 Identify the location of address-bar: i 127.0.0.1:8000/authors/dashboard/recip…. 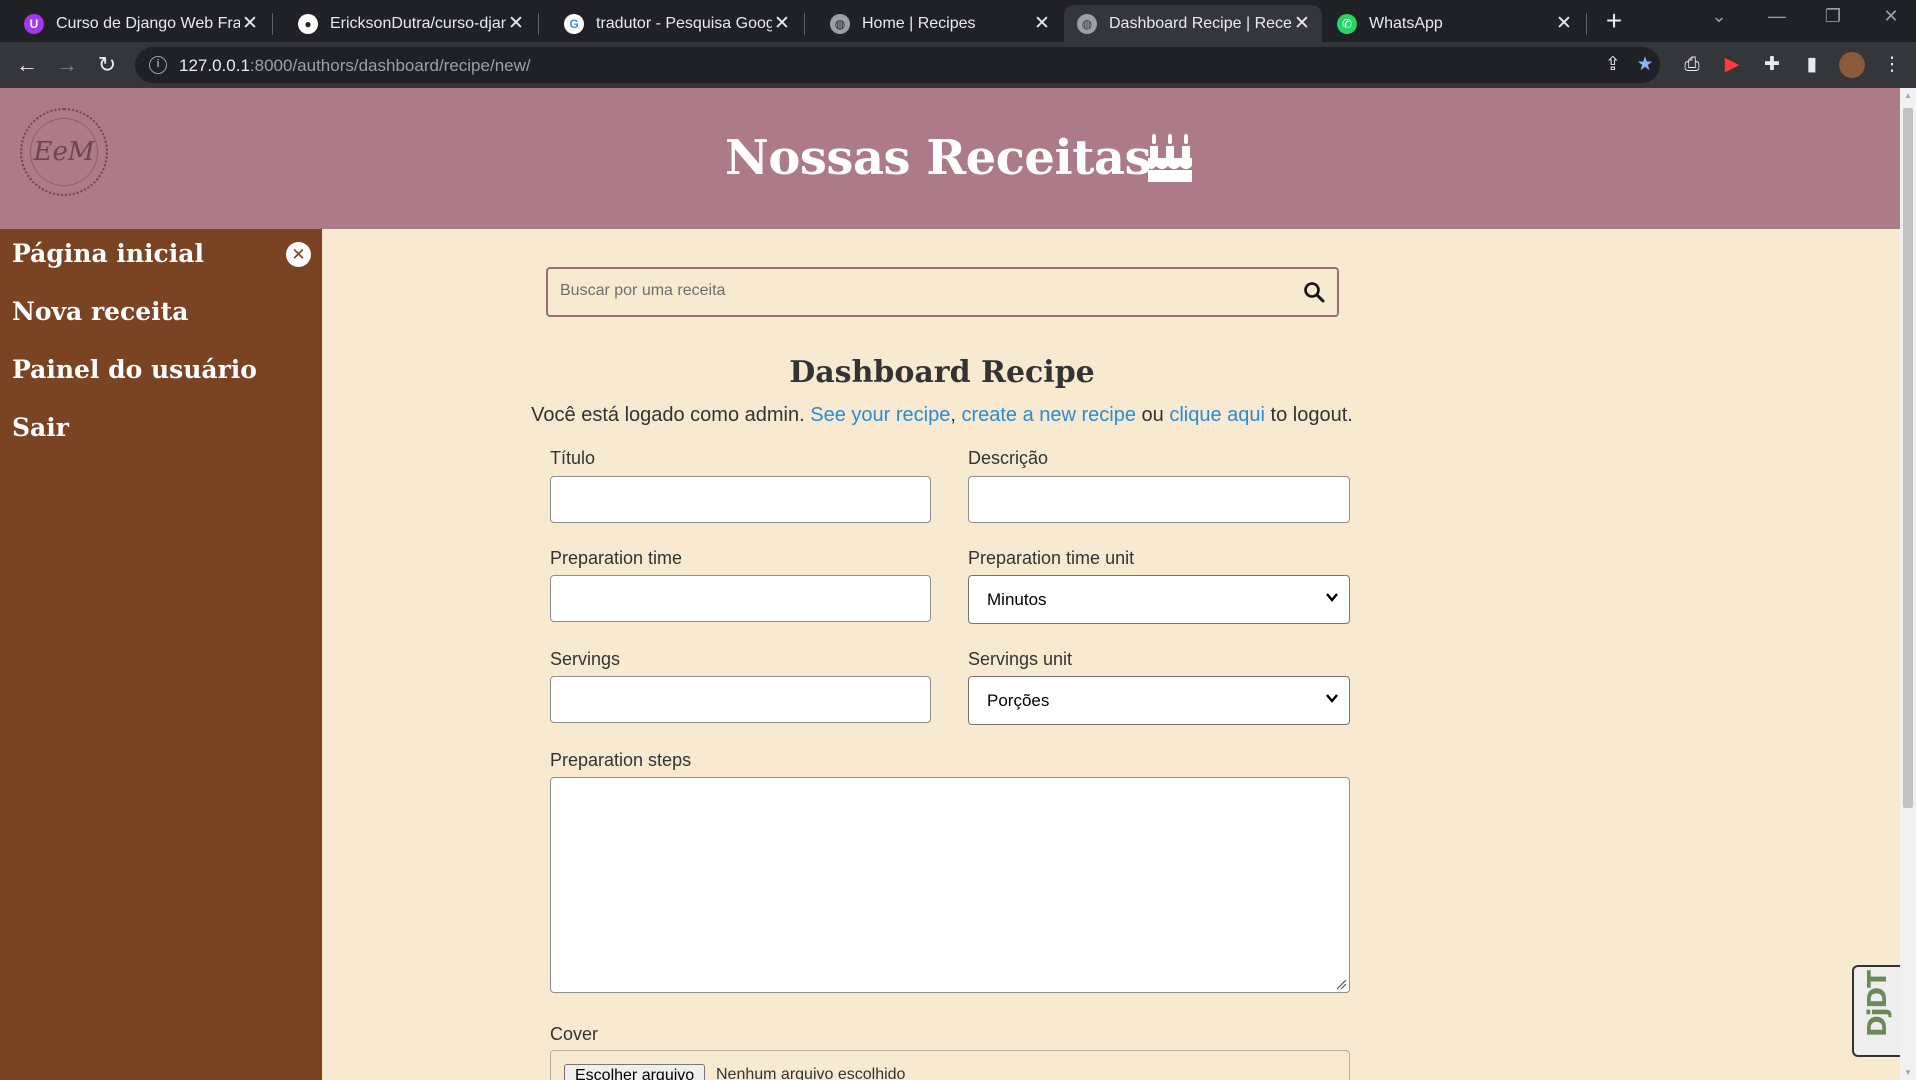
(897, 65).